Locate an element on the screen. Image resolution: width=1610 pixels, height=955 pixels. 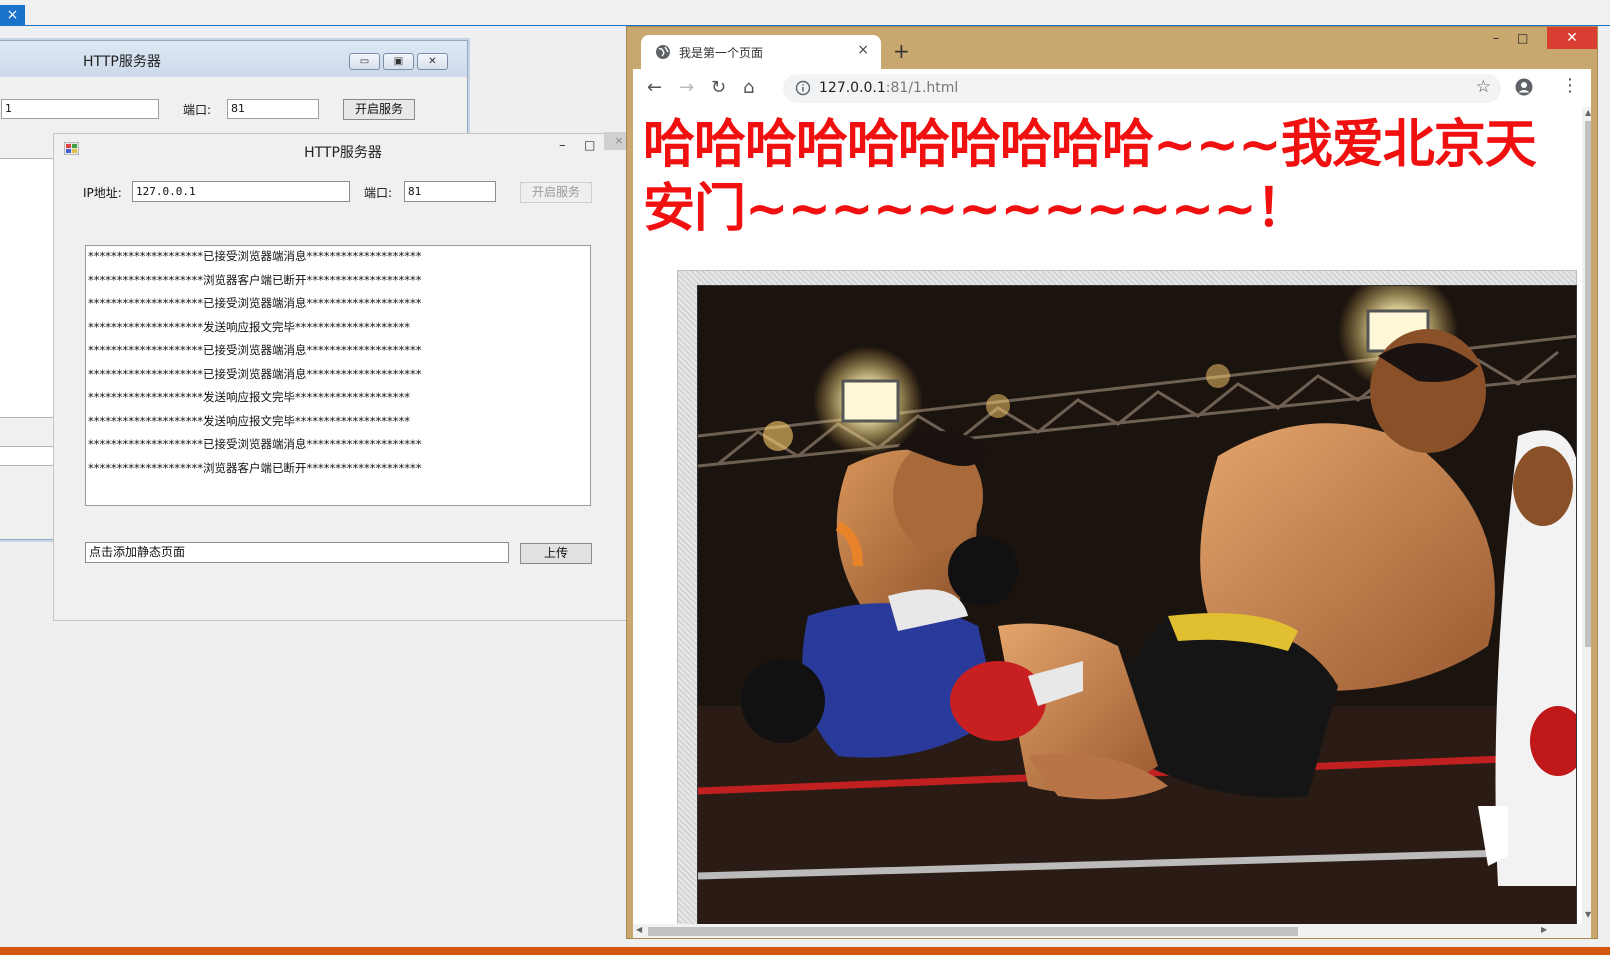
browser-toolbar: ← → ↻ ⌂ 127.0.0.1:81/1.html ☆ ⋮ is located at coordinates (1112, 88).